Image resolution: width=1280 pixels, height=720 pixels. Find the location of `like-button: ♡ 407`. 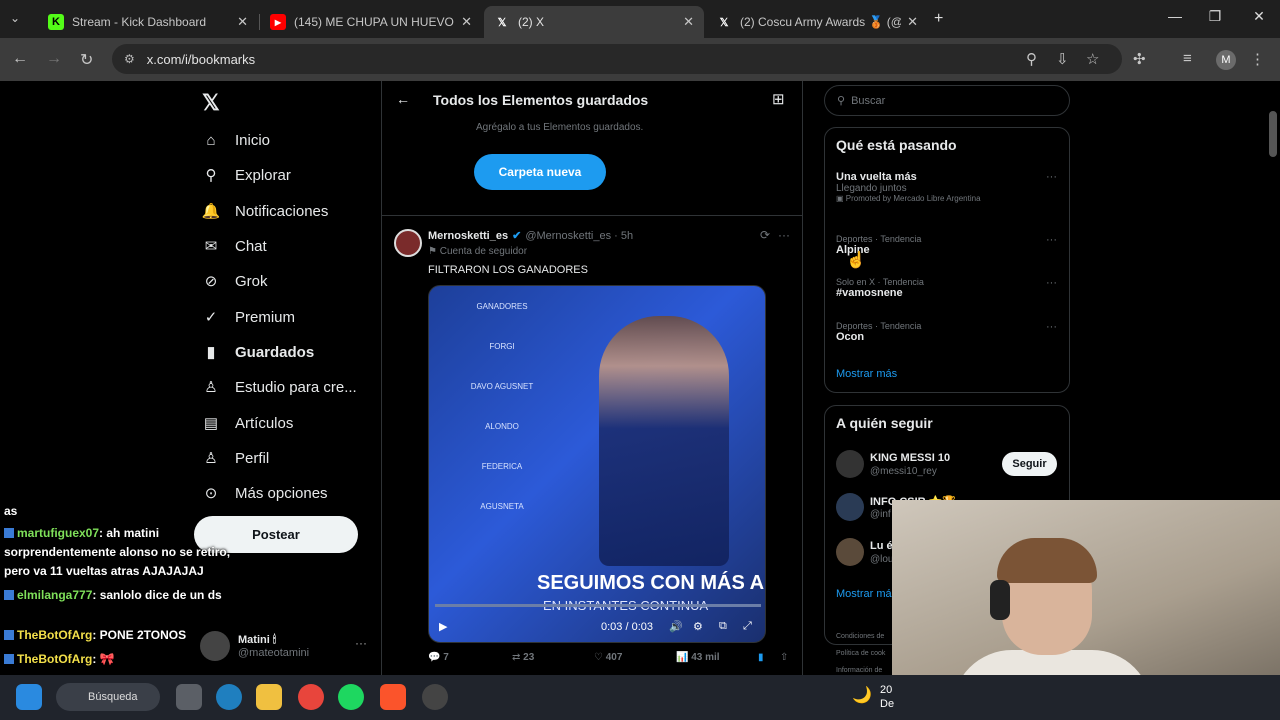

like-button: ♡ 407 is located at coordinates (608, 657).